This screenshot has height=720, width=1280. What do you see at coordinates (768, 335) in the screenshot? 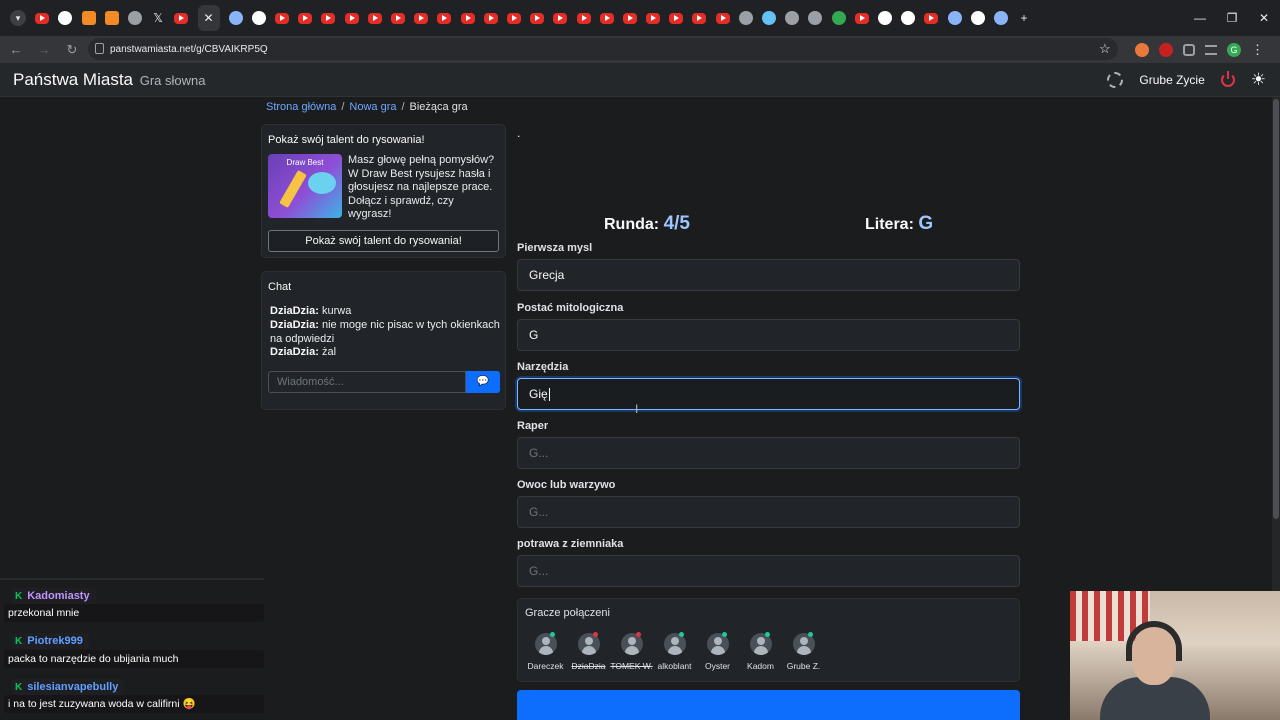
I see `answer-input: G` at bounding box center [768, 335].